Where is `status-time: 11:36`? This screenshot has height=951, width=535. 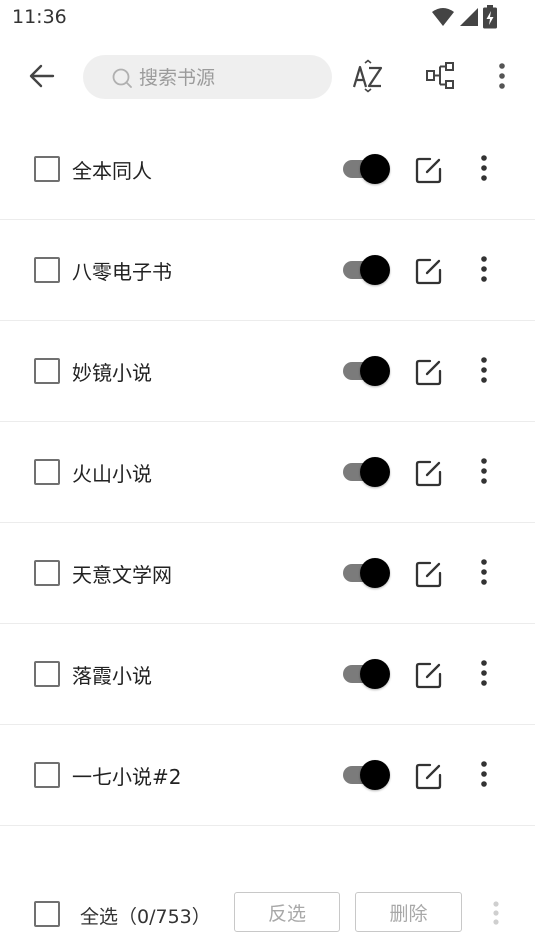 status-time: 11:36 is located at coordinates (39, 17).